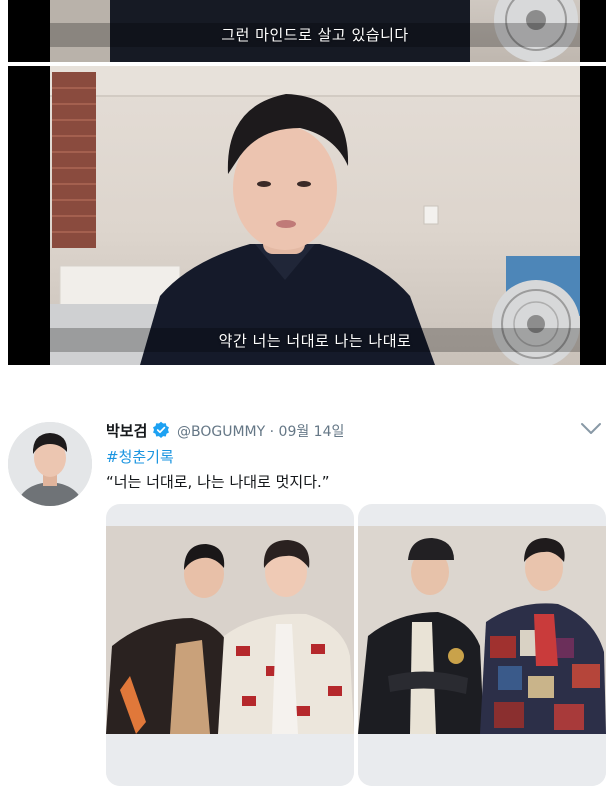  I want to click on hashtag-link: #청춘기록, so click(140, 456).